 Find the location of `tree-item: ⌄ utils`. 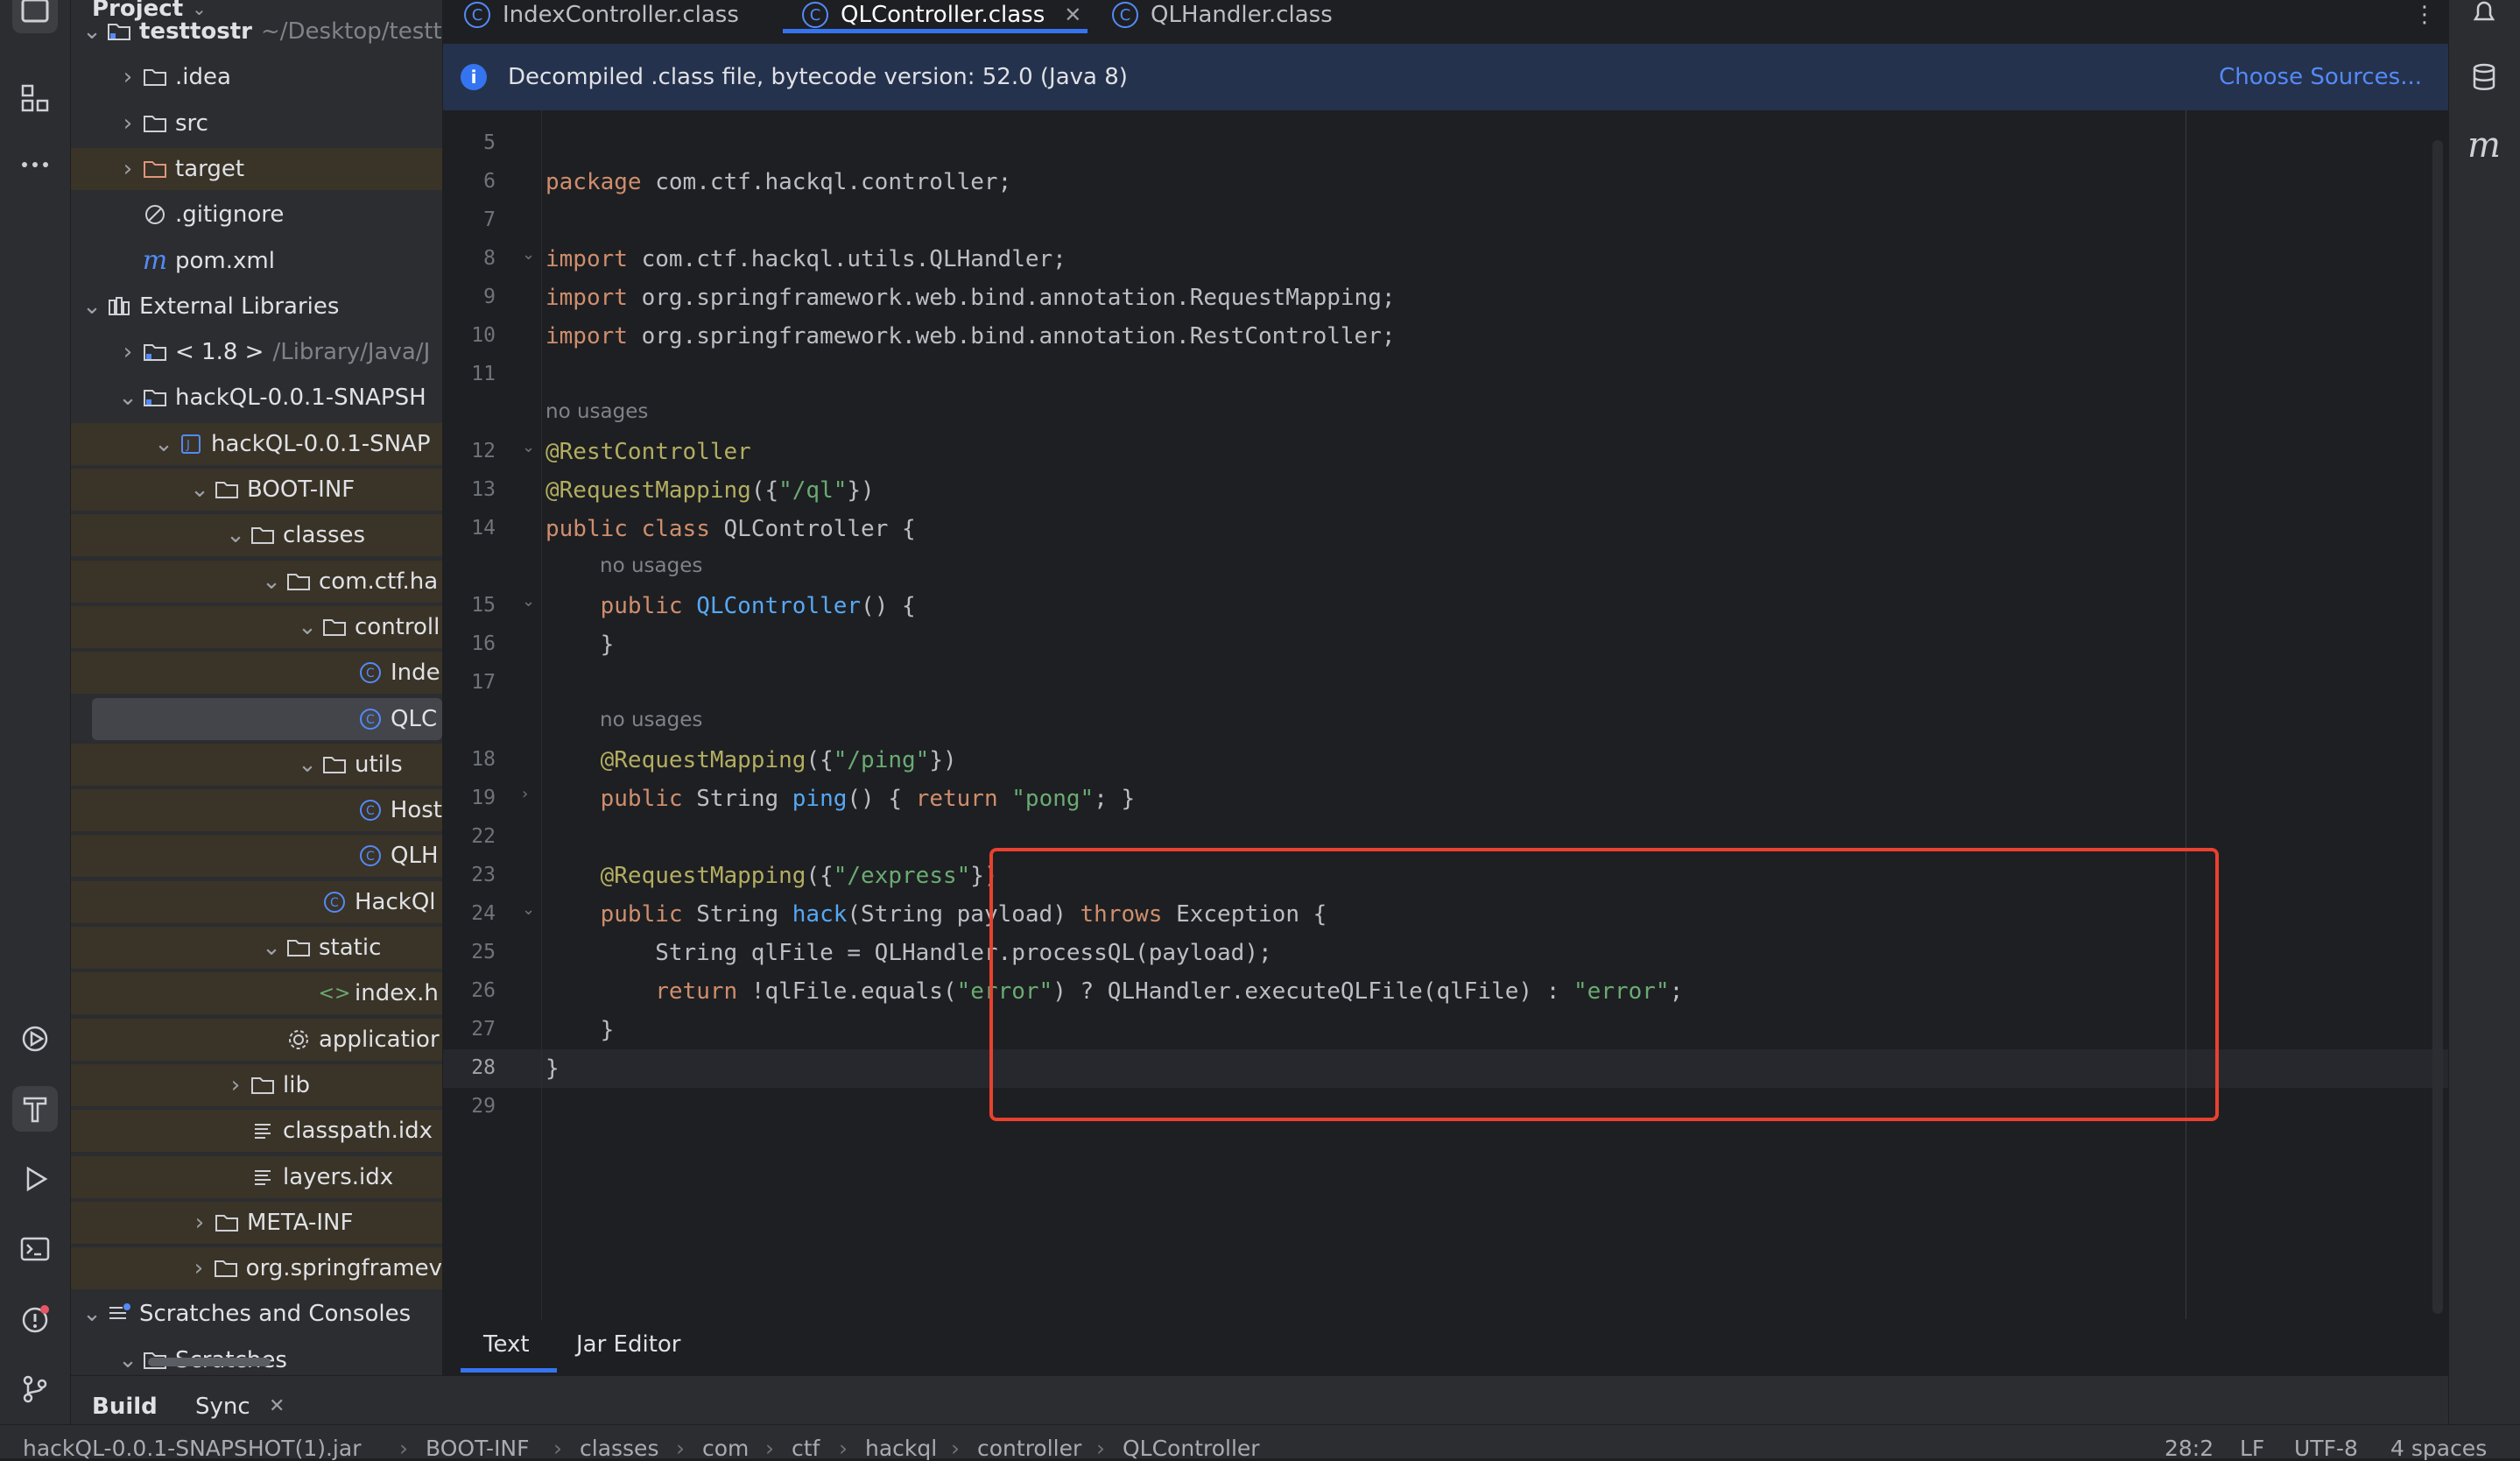

tree-item: ⌄ utils is located at coordinates (256, 764).